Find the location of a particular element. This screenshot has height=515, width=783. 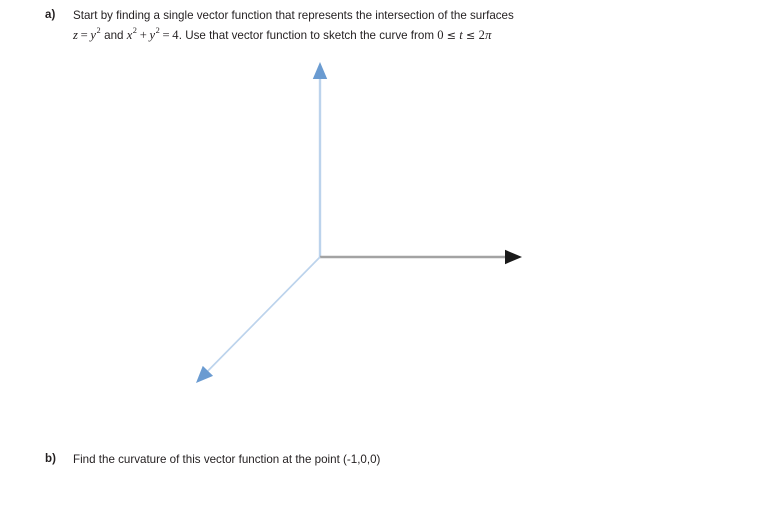

math-equals-1: = is located at coordinates (84, 34).